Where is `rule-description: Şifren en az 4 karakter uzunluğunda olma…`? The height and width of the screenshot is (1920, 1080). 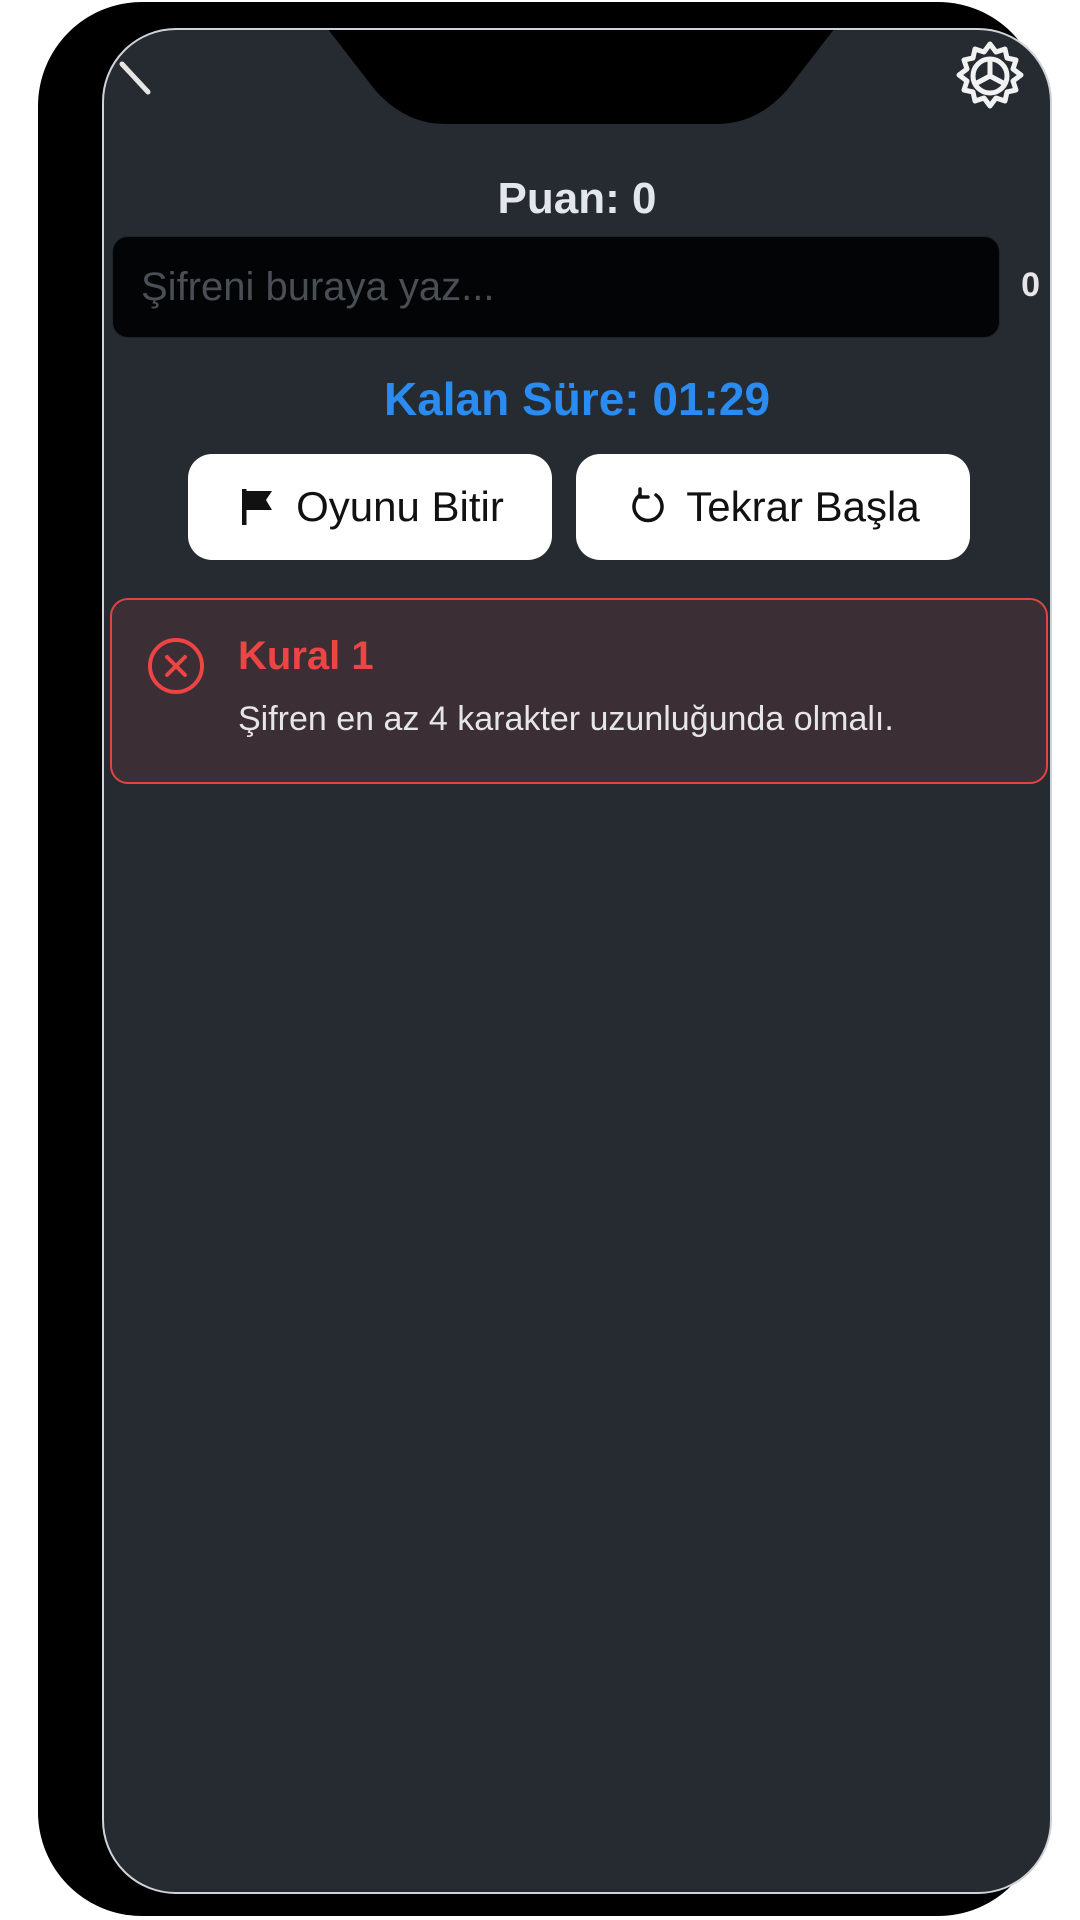
rule-description: Şifren en az 4 karakter uzunluğunda olma… is located at coordinates (566, 719).